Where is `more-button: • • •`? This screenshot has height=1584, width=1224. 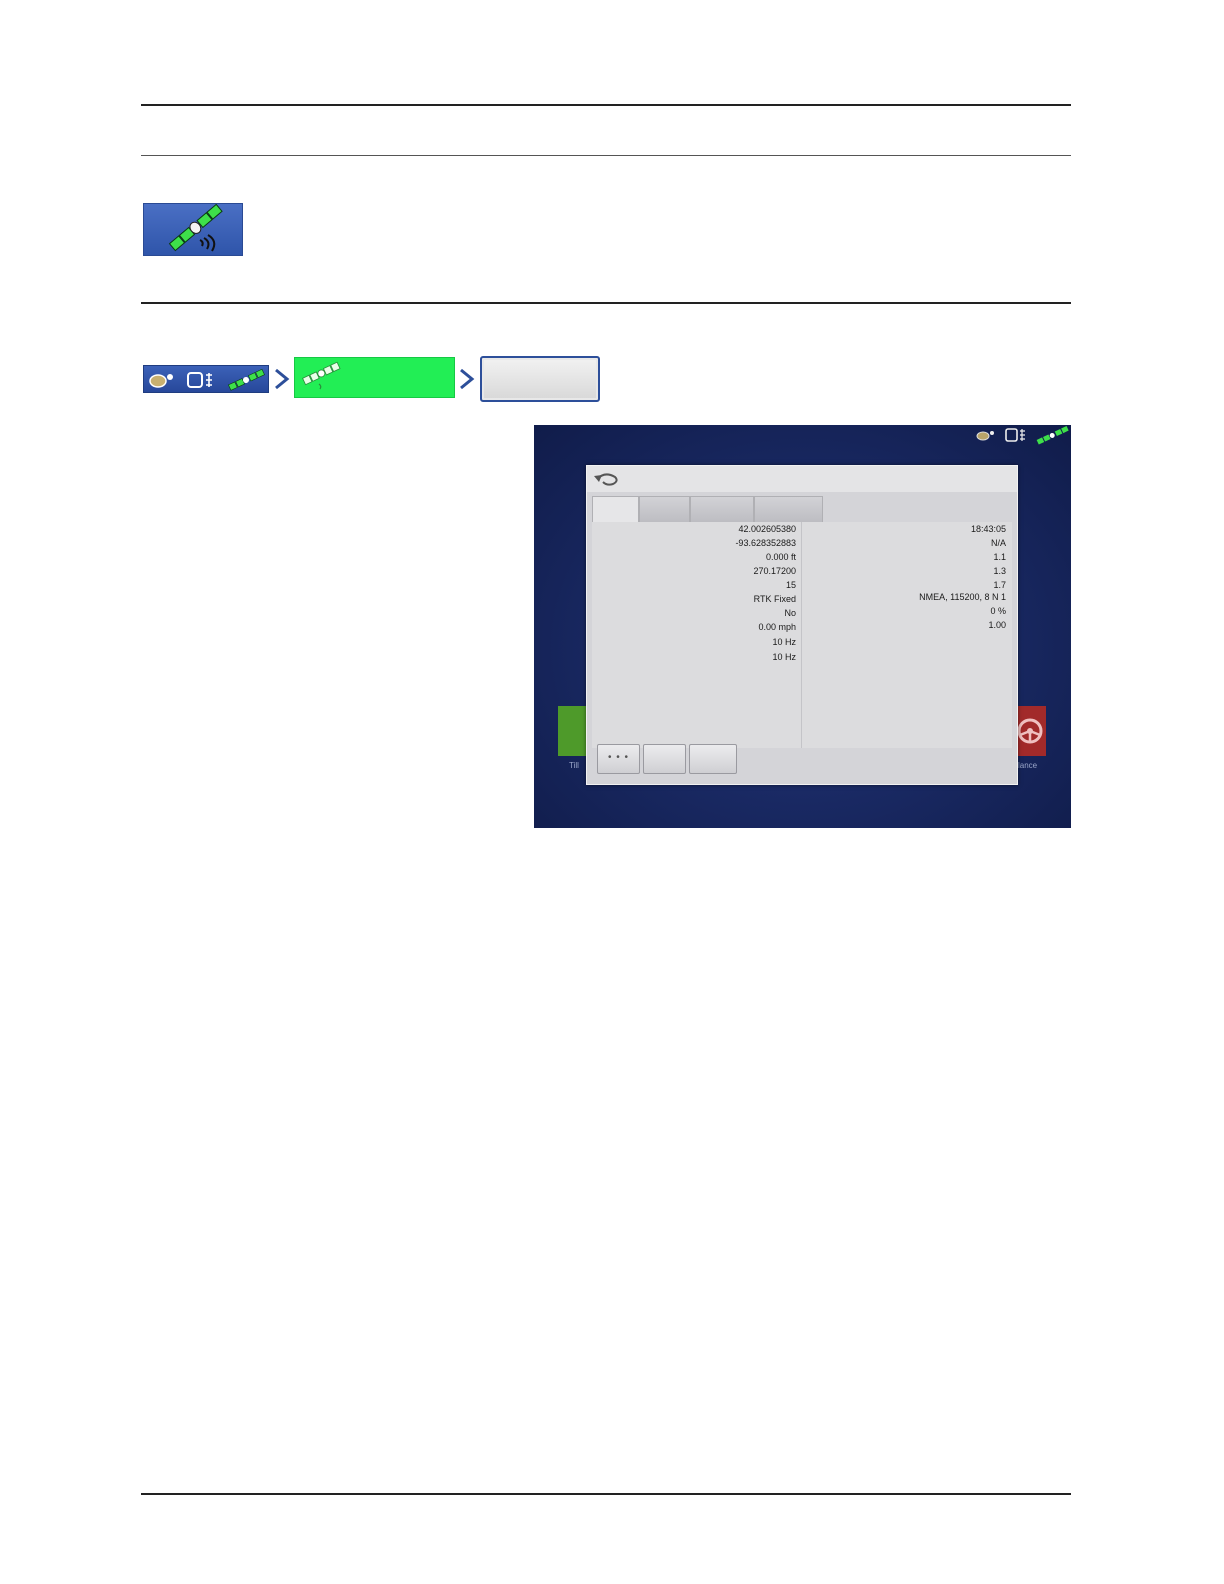 more-button: • • • is located at coordinates (618, 759).